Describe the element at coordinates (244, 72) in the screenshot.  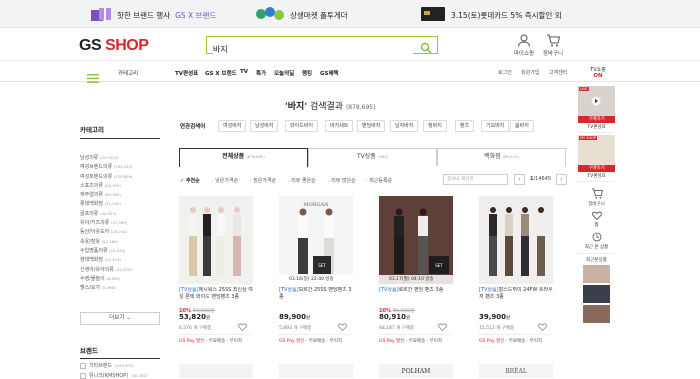
I see `nav-item-tv: TV` at that location.